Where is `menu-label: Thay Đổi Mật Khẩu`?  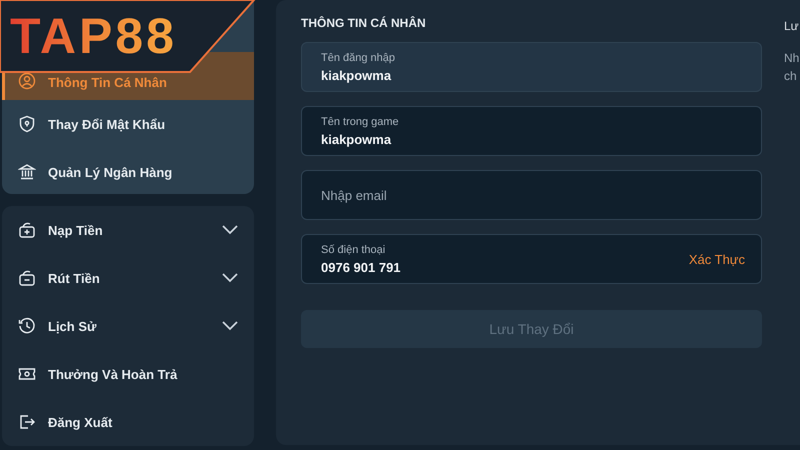 menu-label: Thay Đổi Mật Khẩu is located at coordinates (107, 124).